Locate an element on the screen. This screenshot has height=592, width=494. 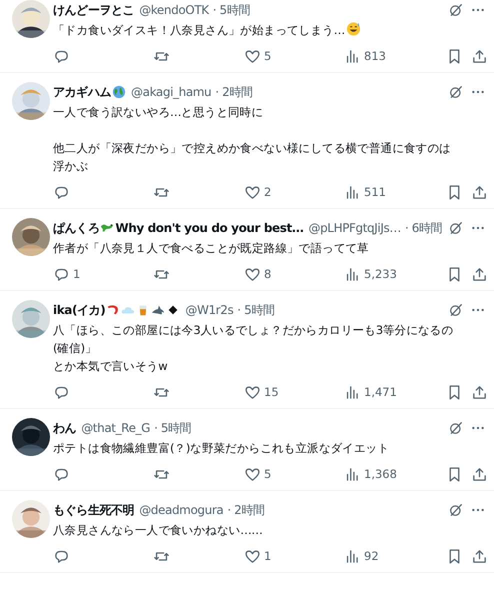
like-count: 15 is located at coordinates (271, 392).